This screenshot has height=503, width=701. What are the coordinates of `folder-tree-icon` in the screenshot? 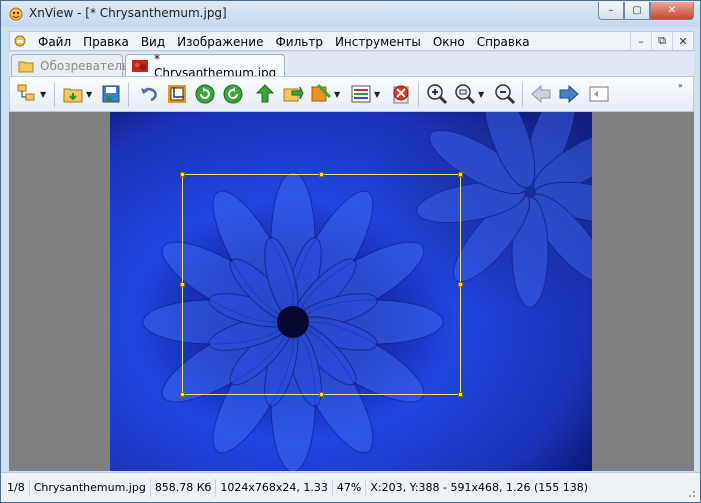 It's located at (27, 94).